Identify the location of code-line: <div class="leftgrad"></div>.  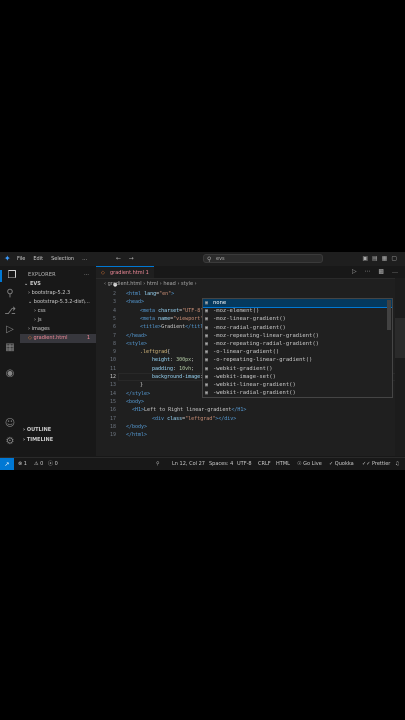
(181, 419).